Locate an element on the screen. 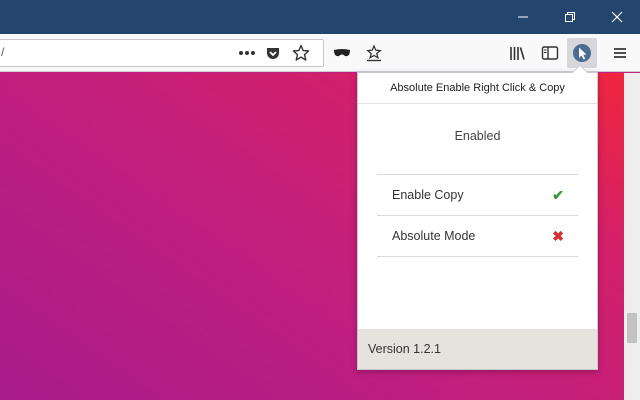 The height and width of the screenshot is (400, 640). options-list: Enable Copy ✔ Absolute Mode ✖ is located at coordinates (477, 215).